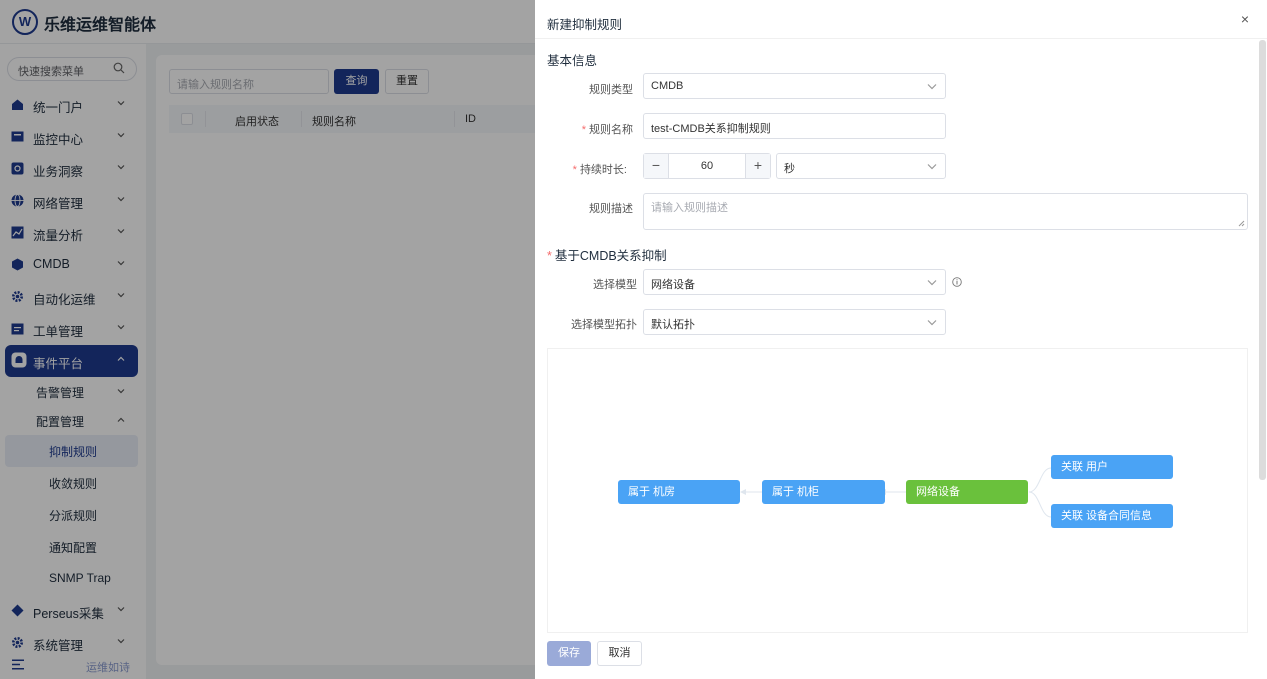 This screenshot has height=679, width=1267. I want to click on node-contract: 关联 设备合同信息, so click(1112, 516).